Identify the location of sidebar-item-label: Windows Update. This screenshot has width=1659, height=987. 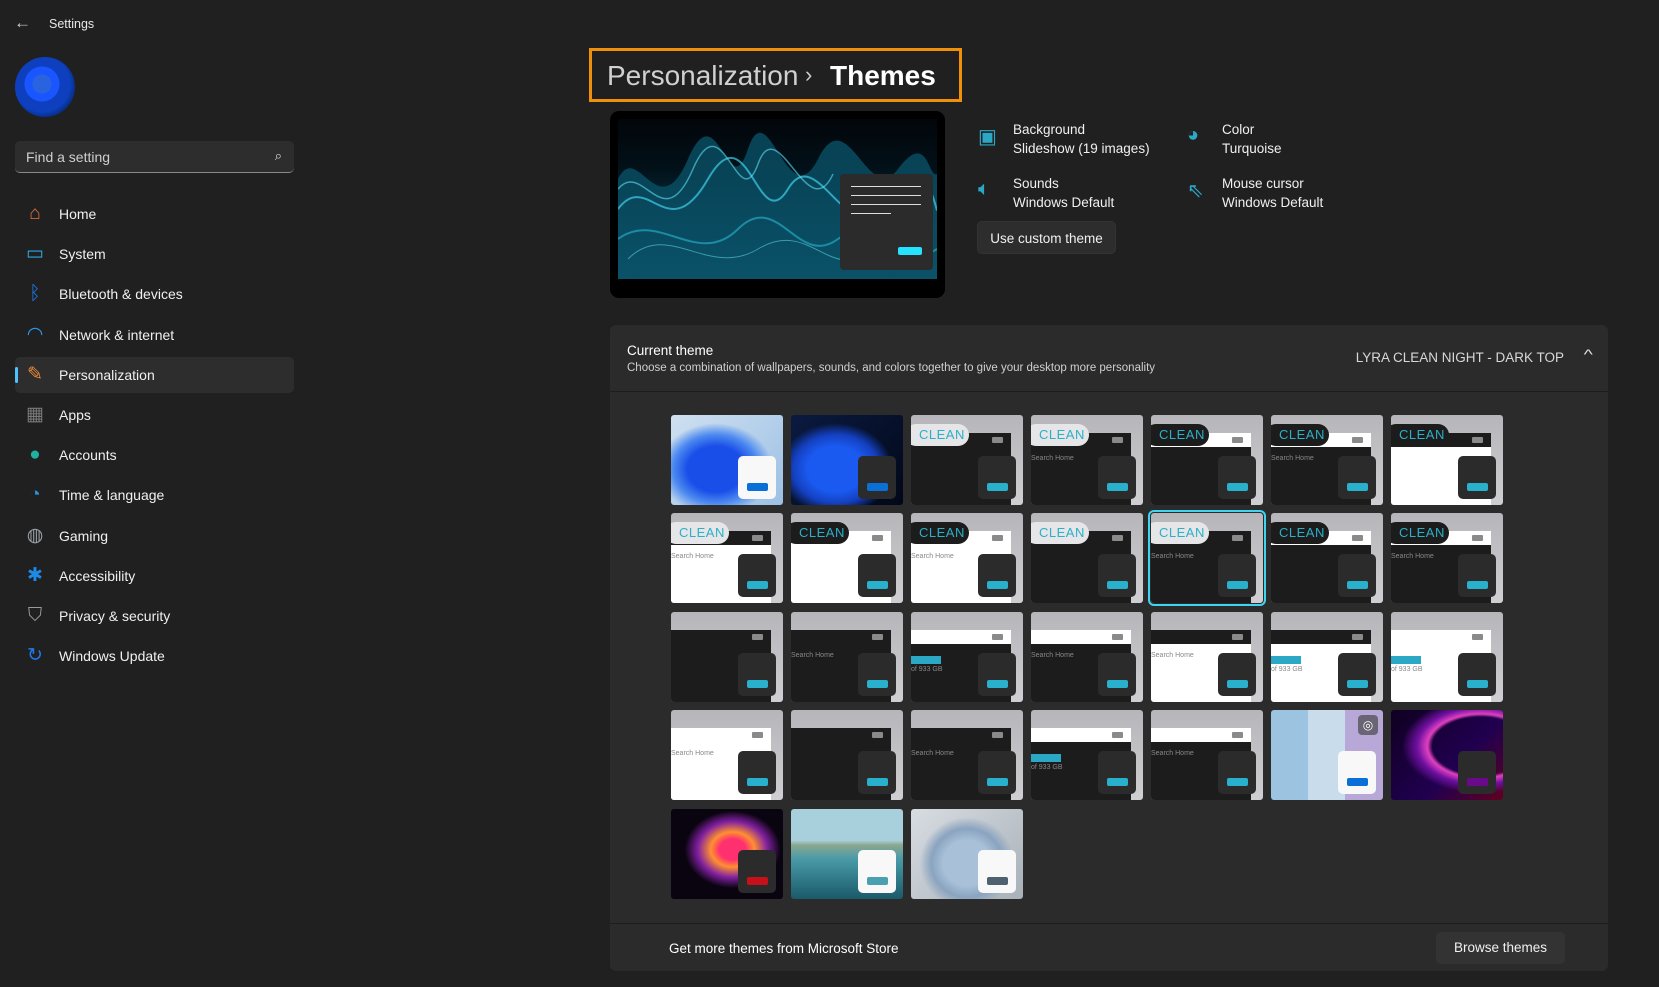
(112, 656).